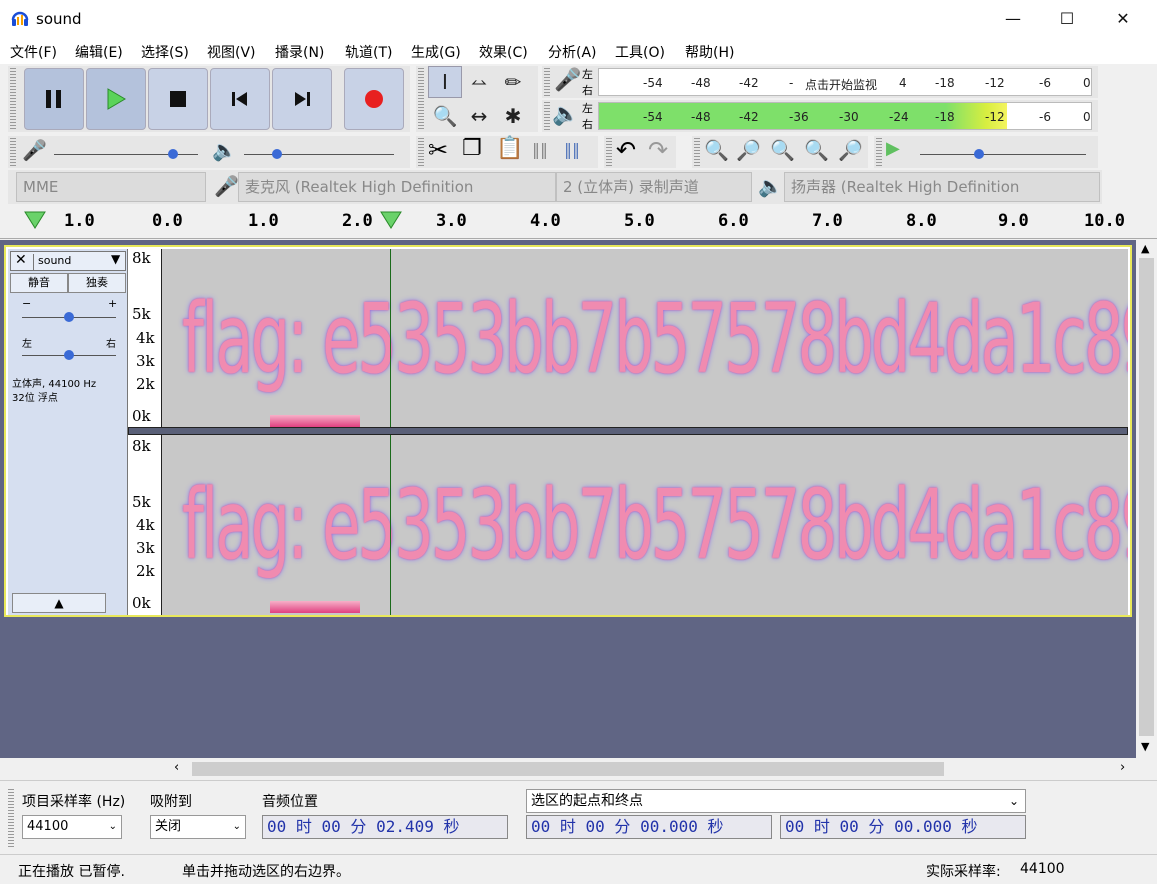  What do you see at coordinates (97, 283) in the screenshot?
I see `solo-button: 独奏` at bounding box center [97, 283].